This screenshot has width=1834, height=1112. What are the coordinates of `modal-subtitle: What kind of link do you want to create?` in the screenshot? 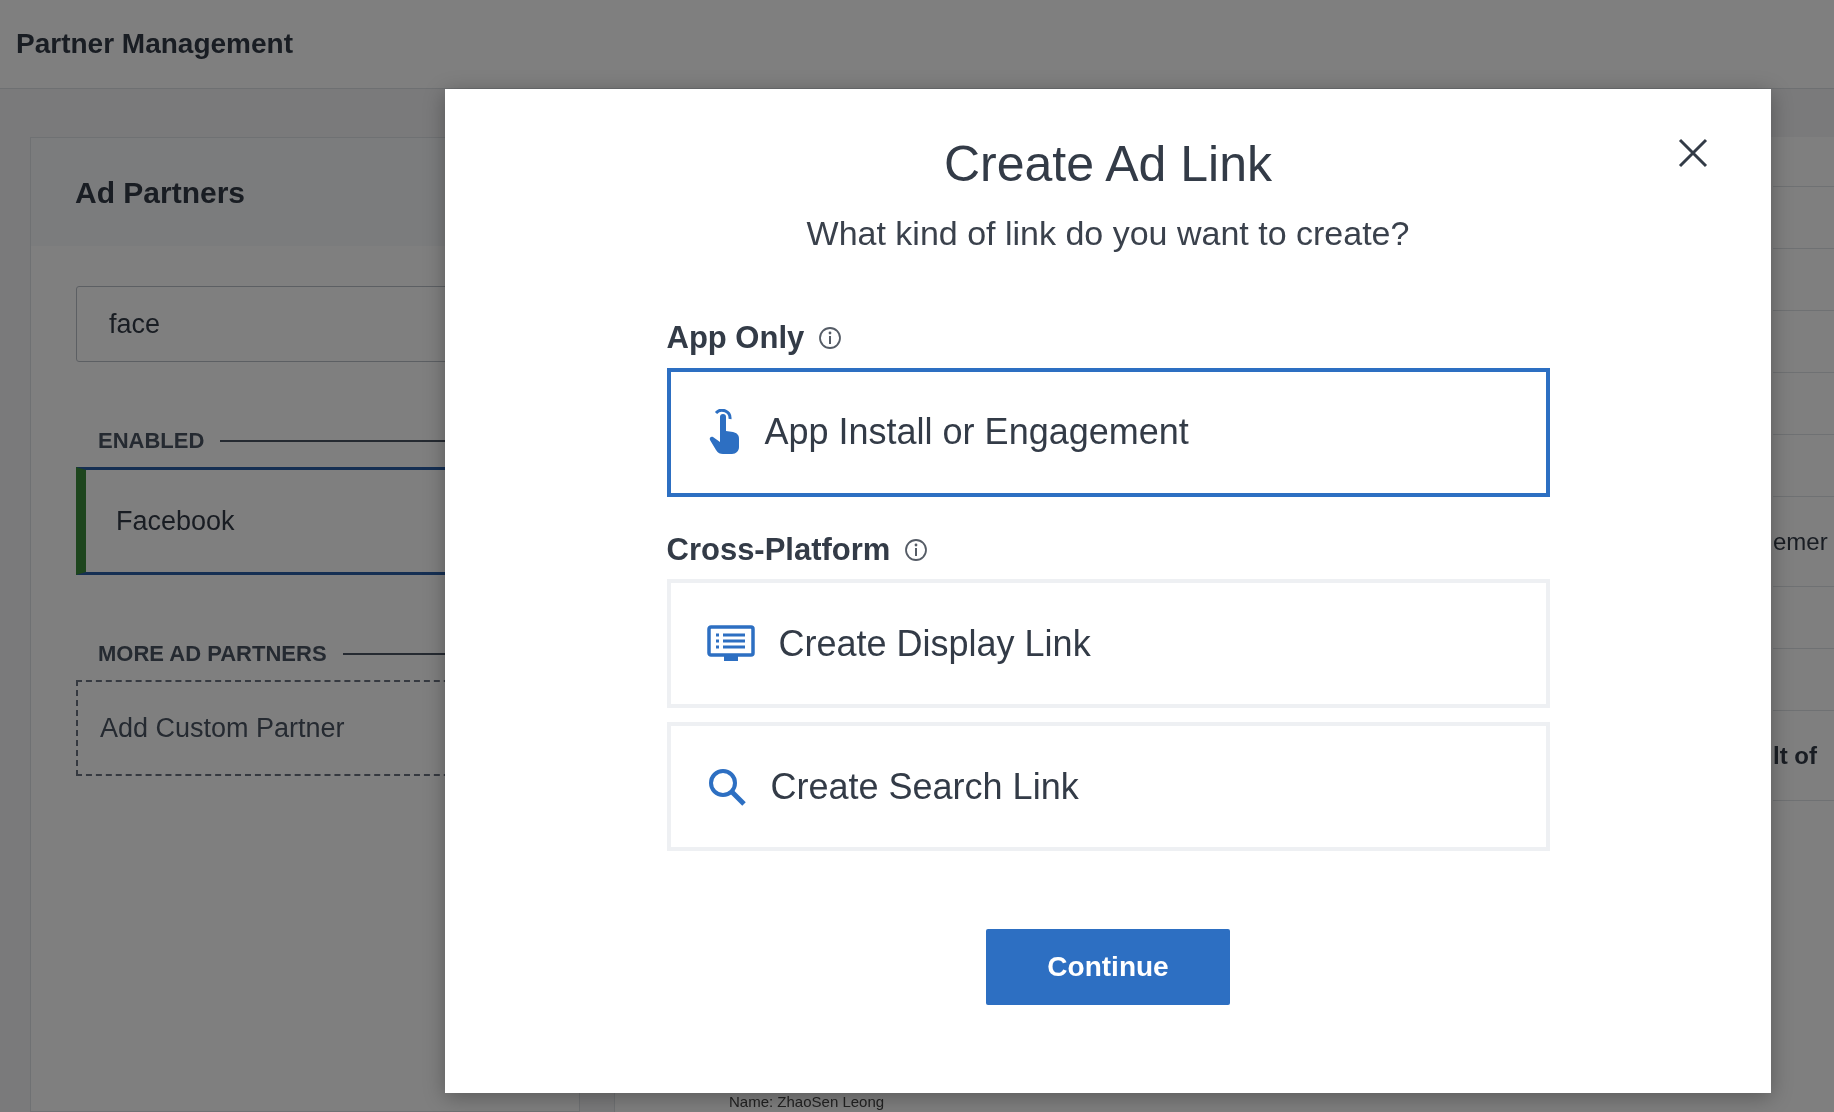 It's located at (1108, 233).